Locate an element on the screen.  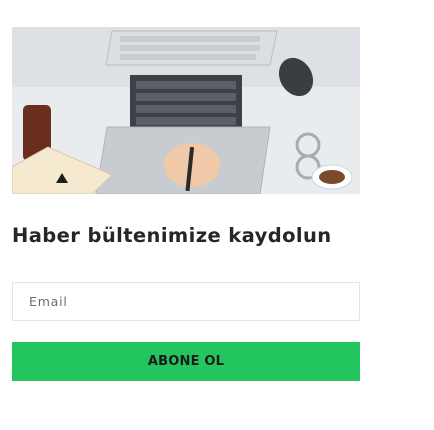
newsletter-title: Haber bültenimize kaydolun is located at coordinates (172, 235).